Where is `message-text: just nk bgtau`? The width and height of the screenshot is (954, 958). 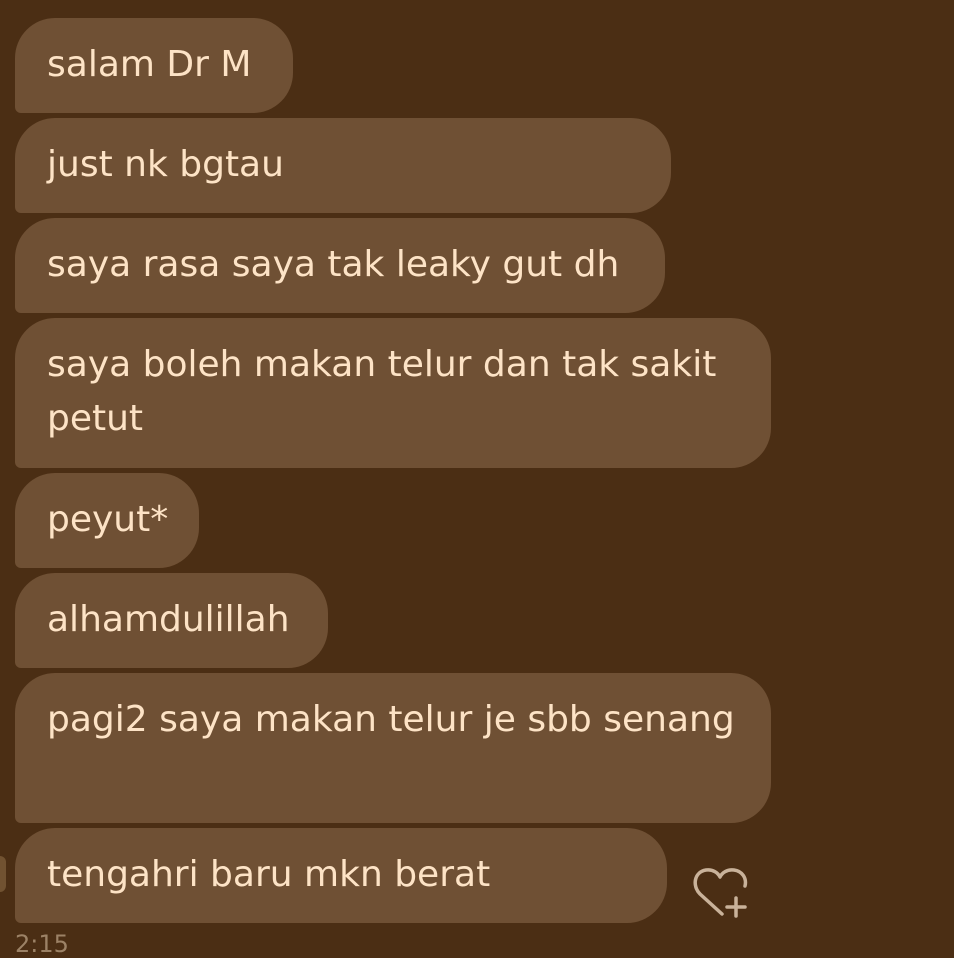
message-text: just nk bgtau is located at coordinates (165, 164).